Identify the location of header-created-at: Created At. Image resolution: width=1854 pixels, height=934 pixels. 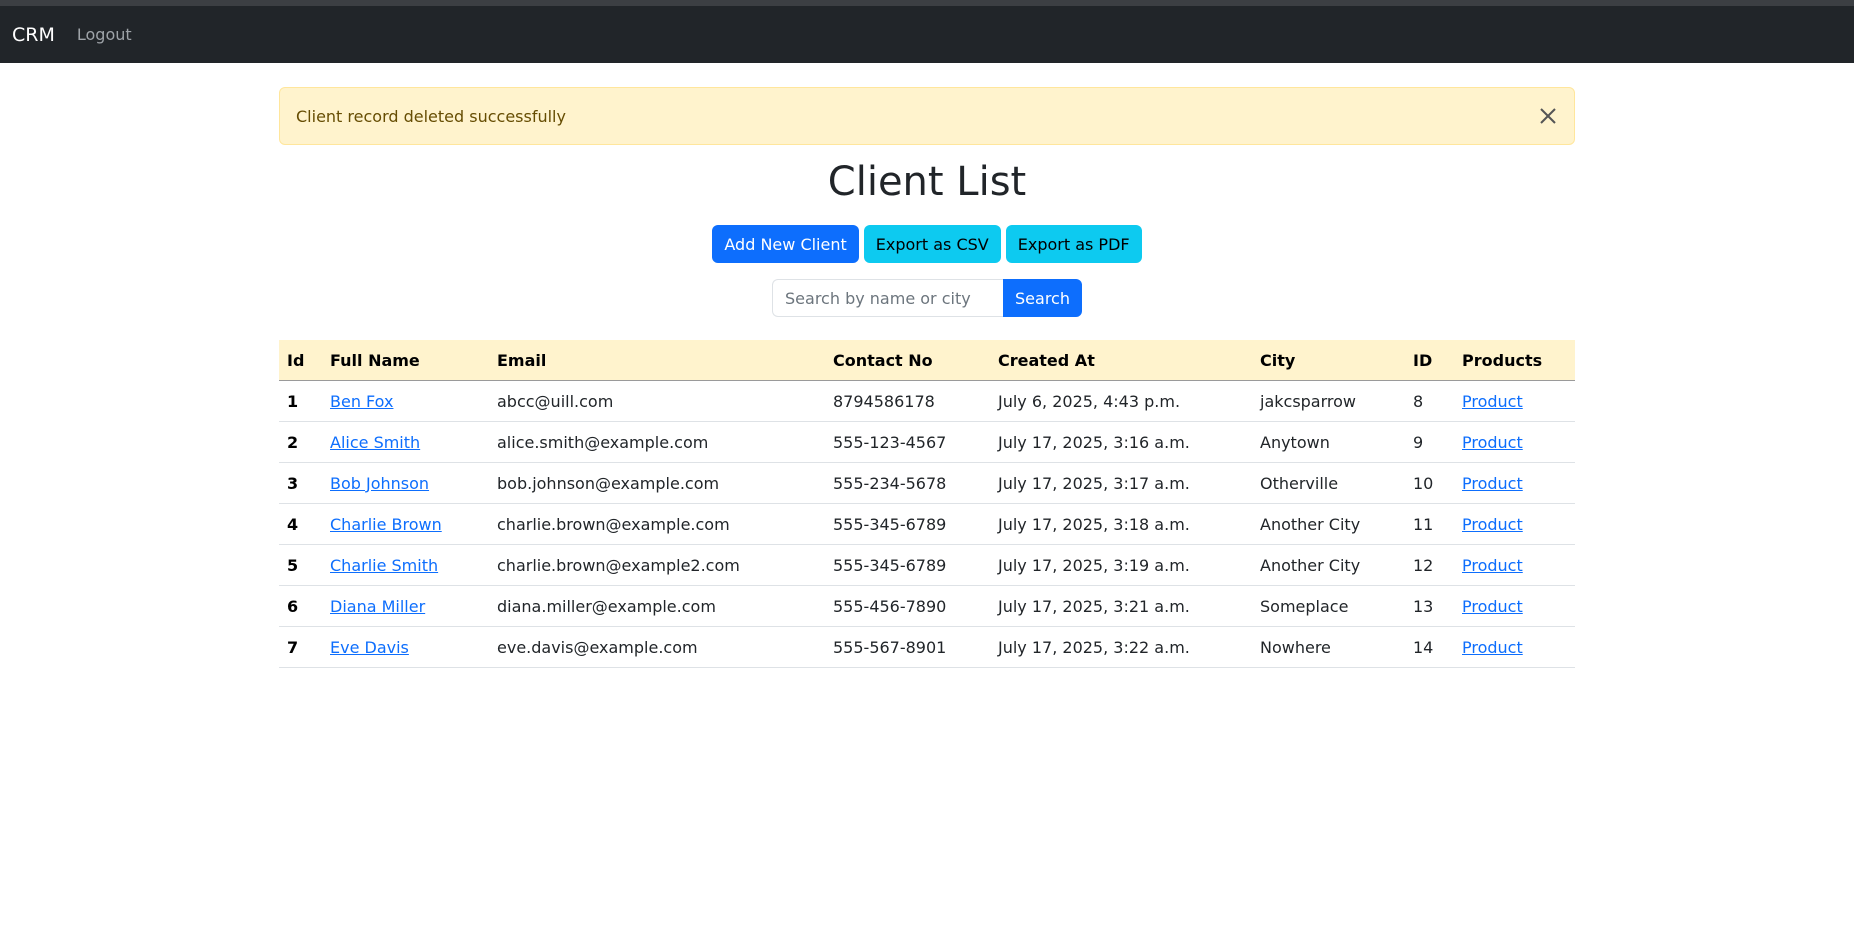
(1121, 360).